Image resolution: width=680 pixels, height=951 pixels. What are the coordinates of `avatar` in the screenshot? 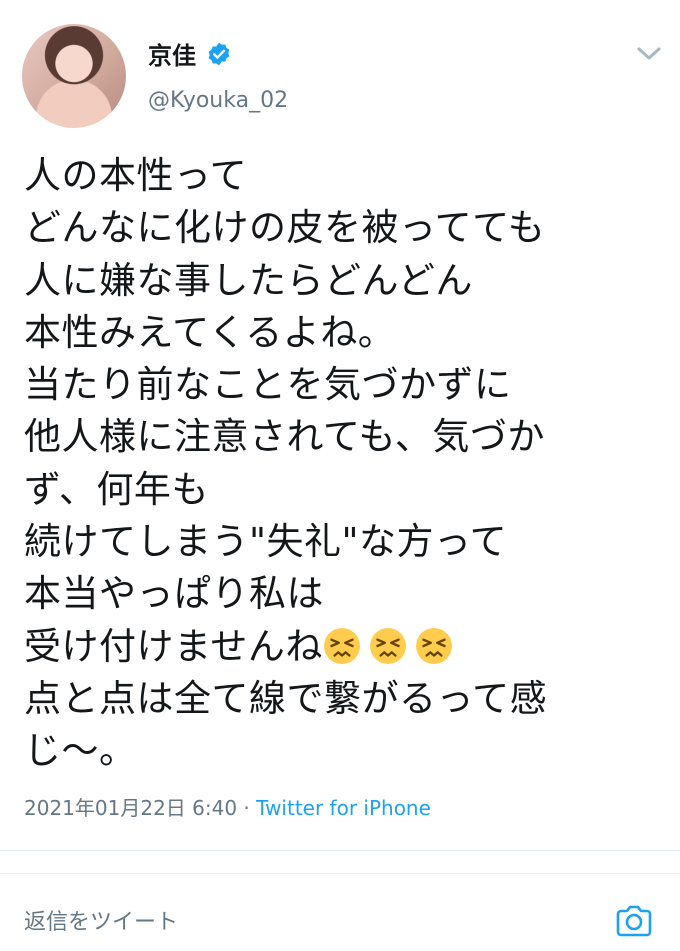 It's located at (74, 76).